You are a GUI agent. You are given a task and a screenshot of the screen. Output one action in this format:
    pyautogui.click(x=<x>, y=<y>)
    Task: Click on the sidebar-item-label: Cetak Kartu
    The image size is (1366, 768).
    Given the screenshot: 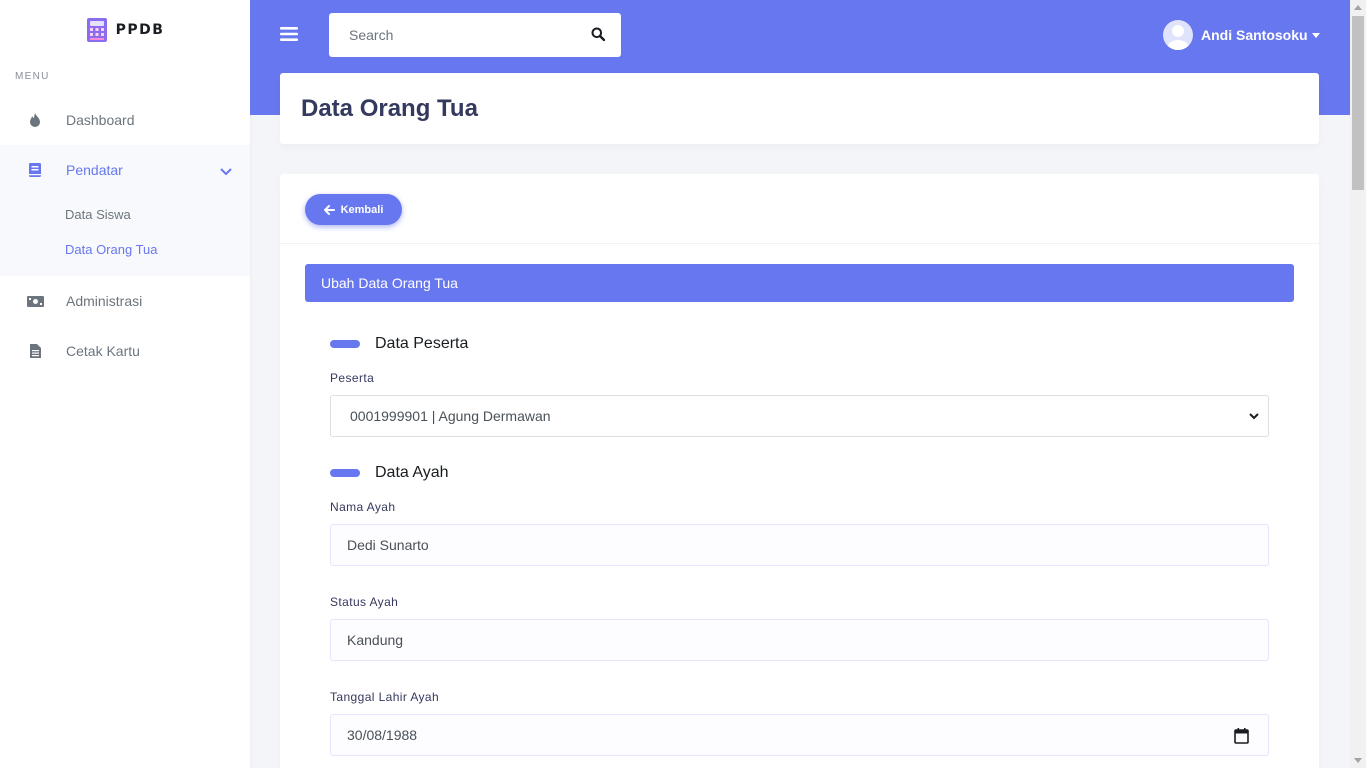 What is the action you would take?
    pyautogui.click(x=103, y=351)
    